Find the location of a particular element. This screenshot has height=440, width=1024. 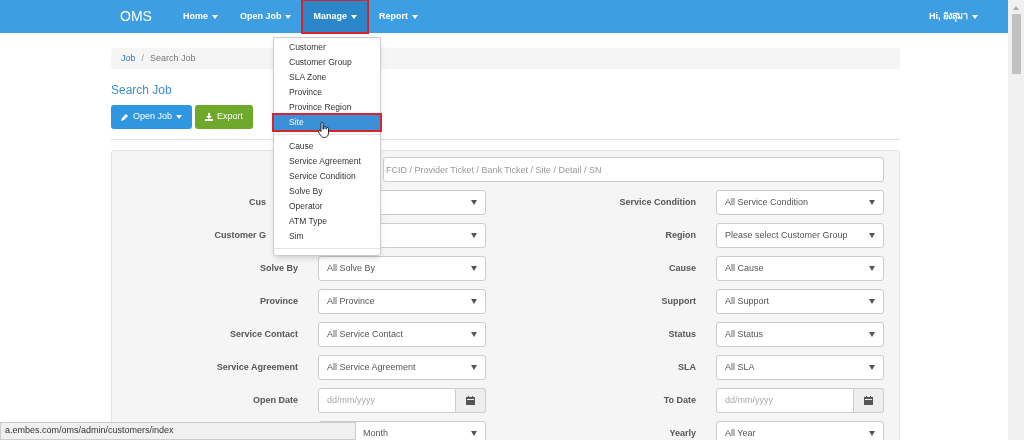

select-field: All Year is located at coordinates (800, 430).